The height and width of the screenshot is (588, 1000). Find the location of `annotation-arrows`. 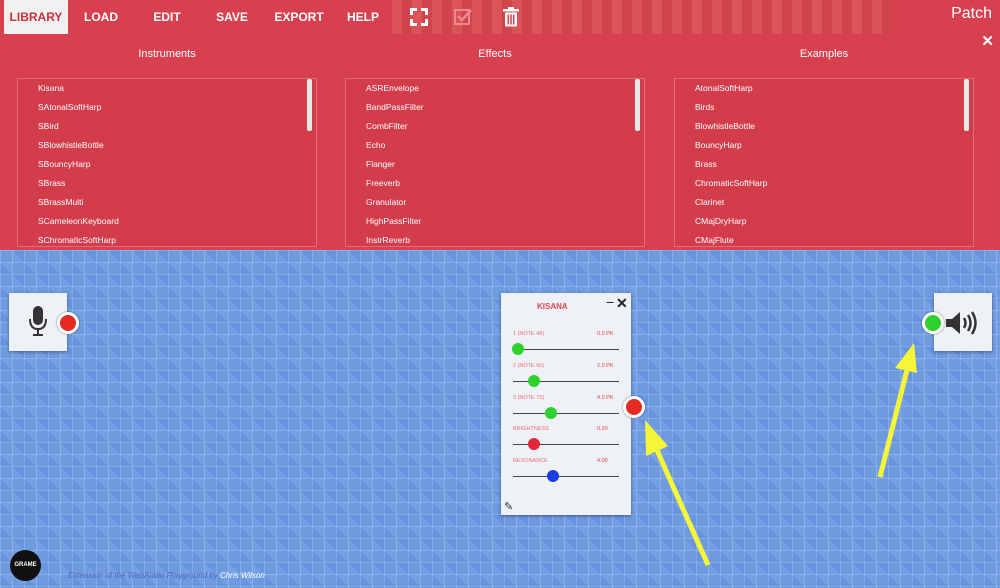

annotation-arrows is located at coordinates (781, 455).